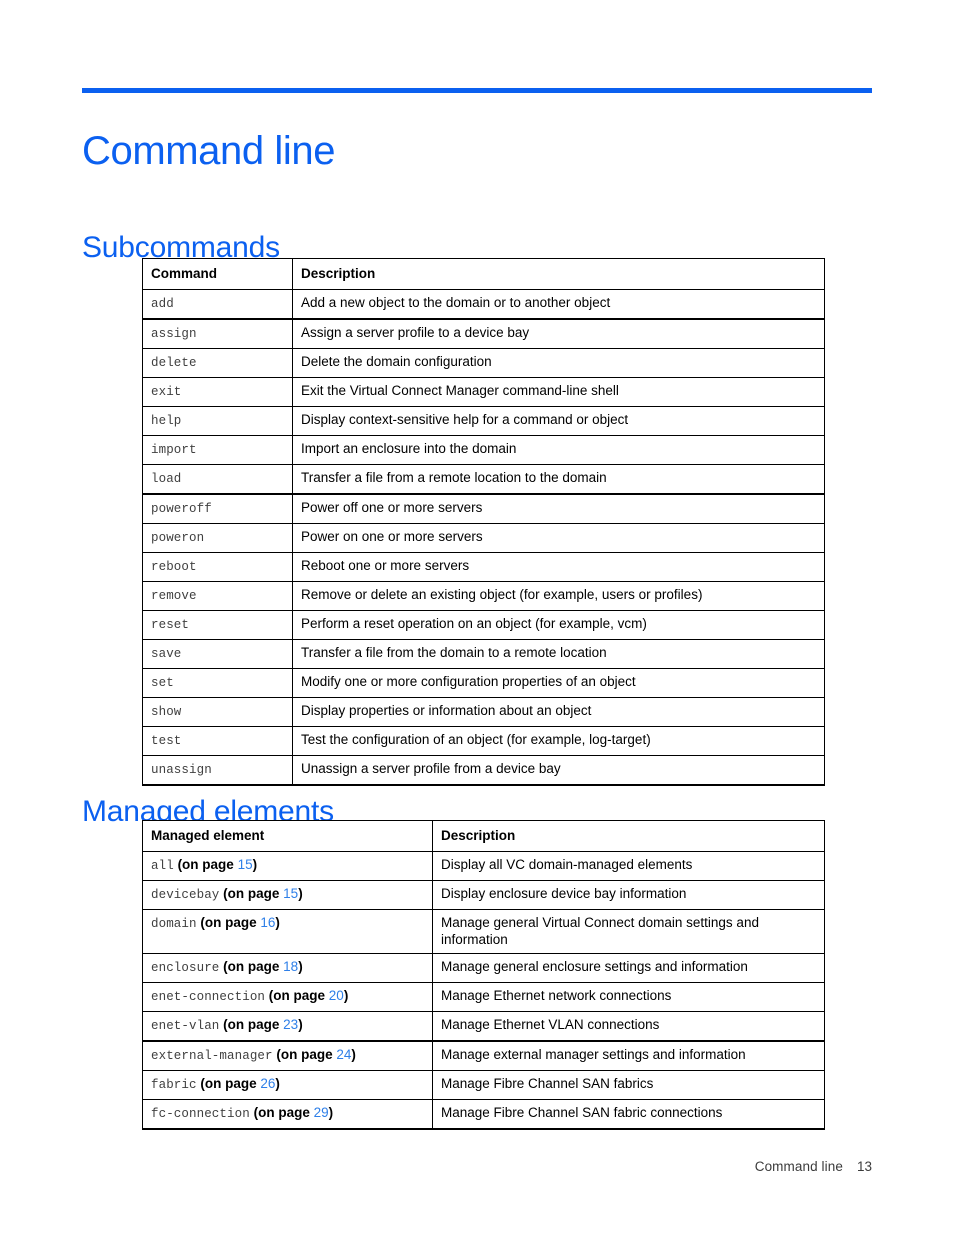 Image resolution: width=954 pixels, height=1235 pixels. I want to click on table-header-row: Command Description, so click(483, 274).